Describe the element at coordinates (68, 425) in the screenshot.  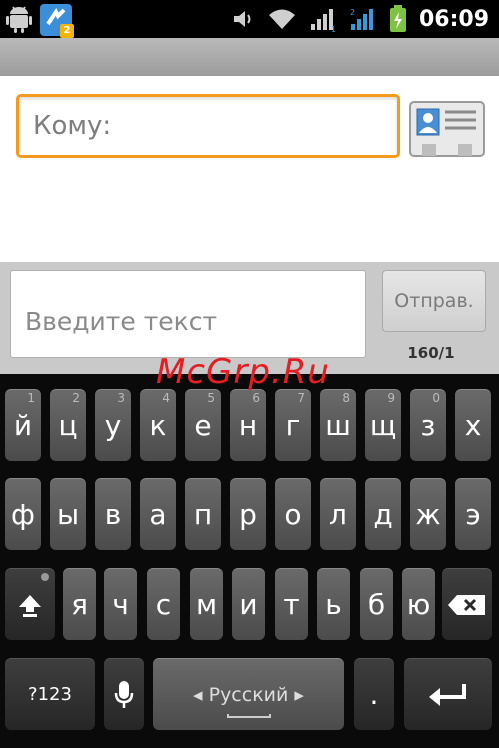
I see `key-row1-1: ц2` at that location.